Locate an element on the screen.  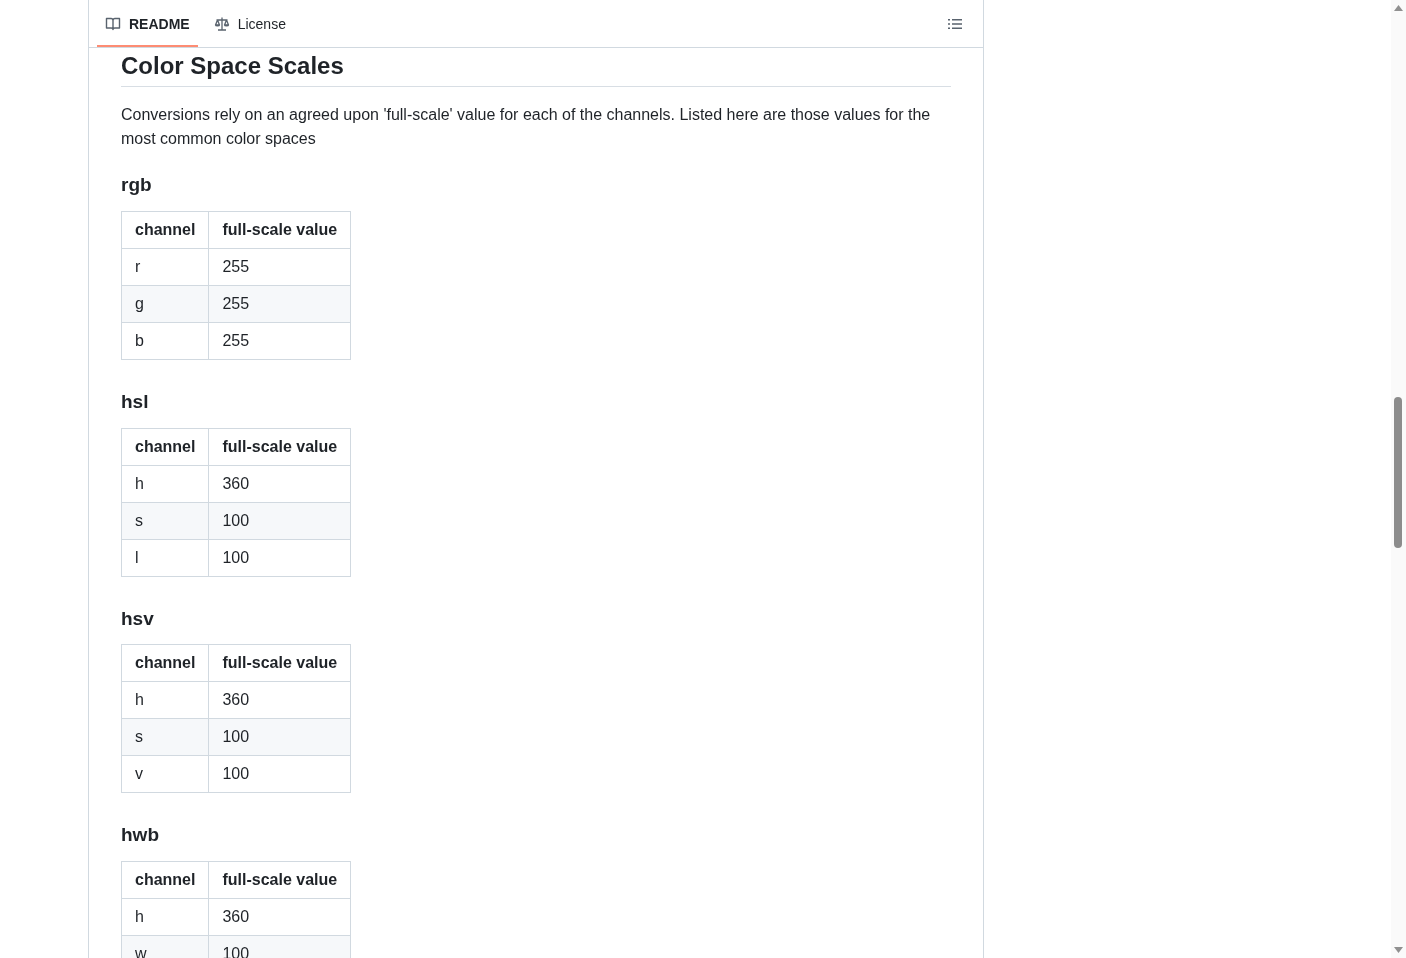
section-heading: Color Space Scales is located at coordinates (536, 69).